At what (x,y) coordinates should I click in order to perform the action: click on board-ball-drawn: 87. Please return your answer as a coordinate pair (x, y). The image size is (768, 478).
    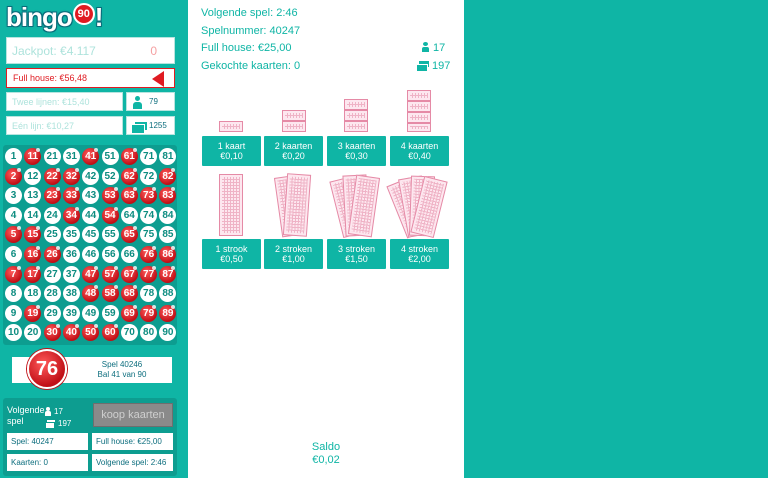
    Looking at the image, I should click on (168, 274).